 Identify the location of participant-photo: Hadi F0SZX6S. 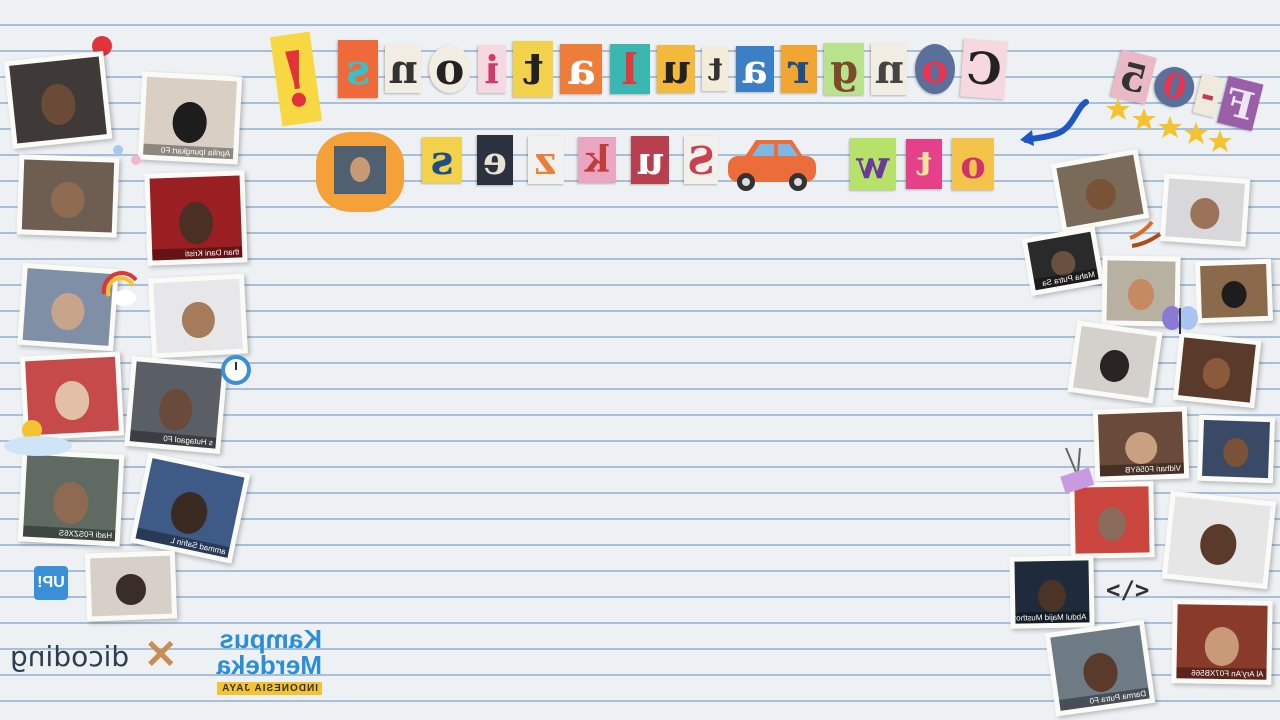
(71, 498).